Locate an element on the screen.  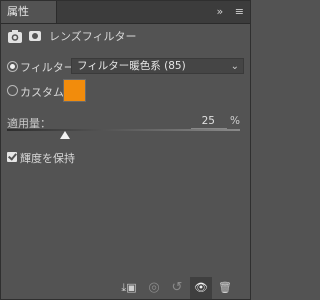
custom-radio is located at coordinates (12, 90).